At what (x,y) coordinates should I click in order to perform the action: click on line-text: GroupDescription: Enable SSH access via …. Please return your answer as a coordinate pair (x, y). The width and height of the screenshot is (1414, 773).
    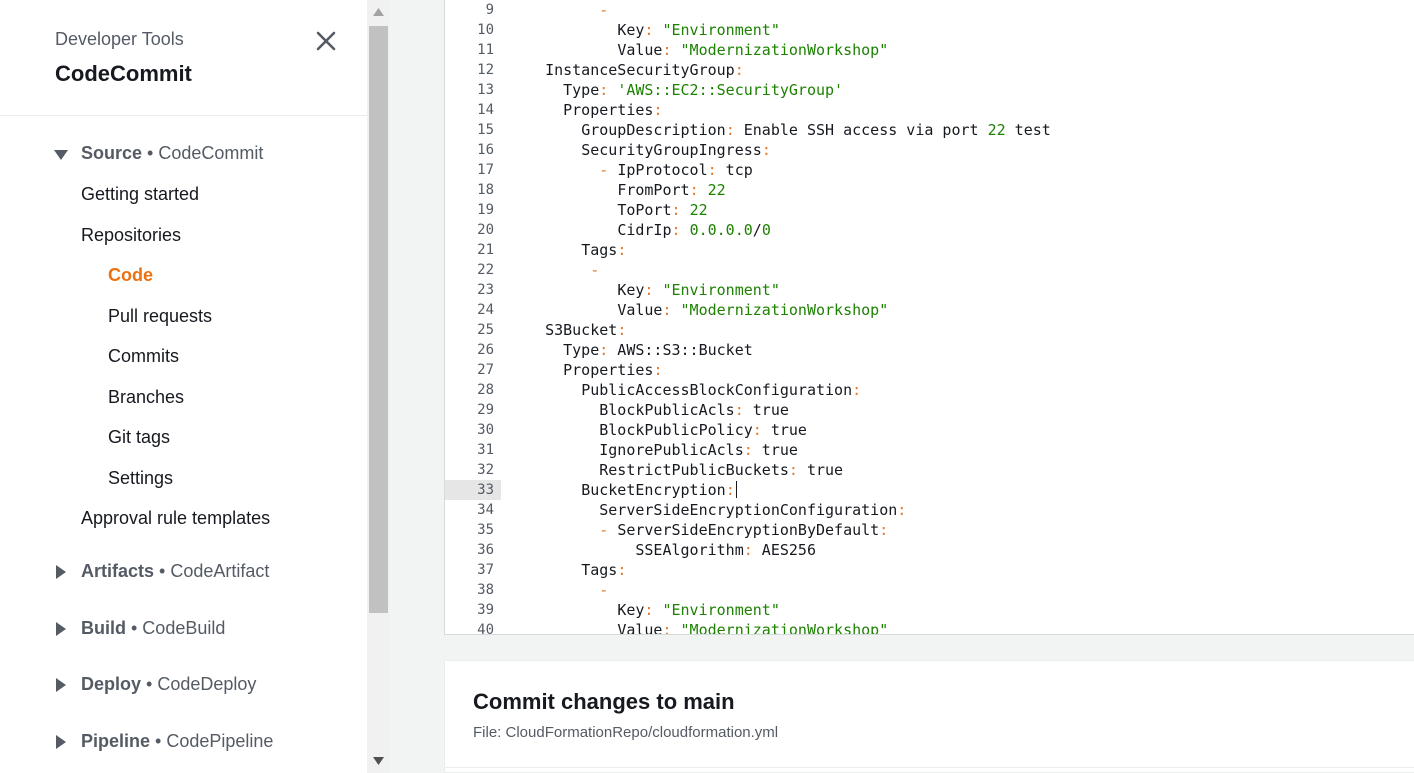
    Looking at the image, I should click on (789, 130).